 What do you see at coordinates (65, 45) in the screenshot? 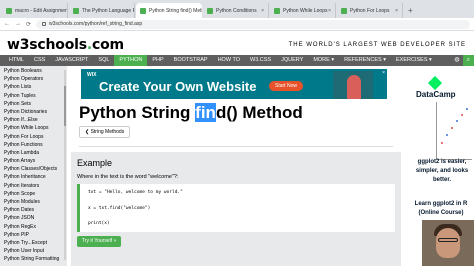
I see `site-logo: w3schools.com` at bounding box center [65, 45].